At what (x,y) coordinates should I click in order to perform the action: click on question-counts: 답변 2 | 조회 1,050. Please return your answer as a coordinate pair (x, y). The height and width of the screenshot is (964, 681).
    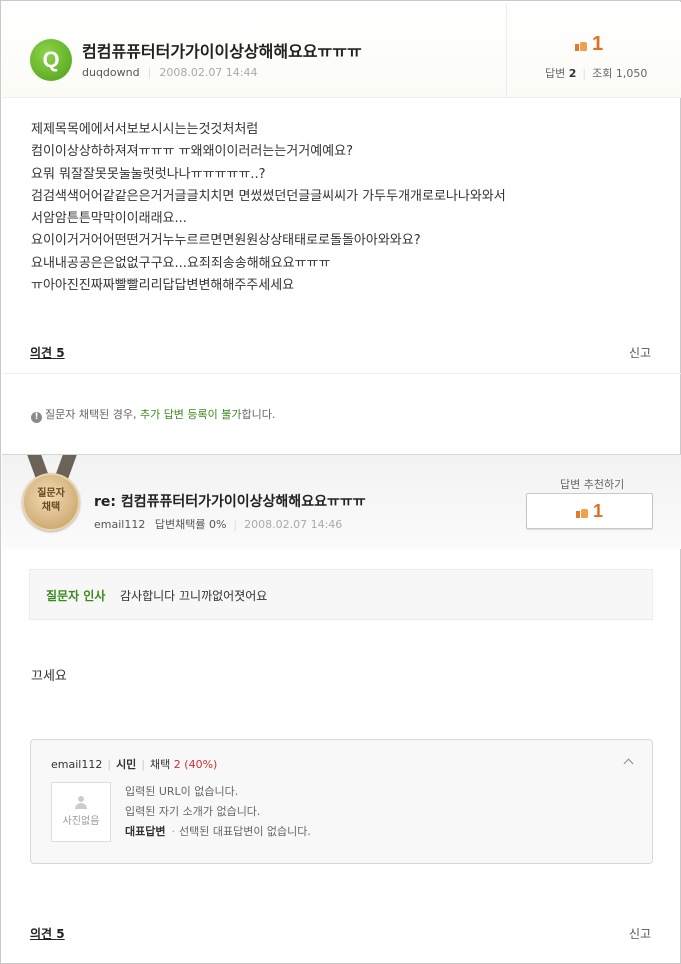
    Looking at the image, I should click on (596, 73).